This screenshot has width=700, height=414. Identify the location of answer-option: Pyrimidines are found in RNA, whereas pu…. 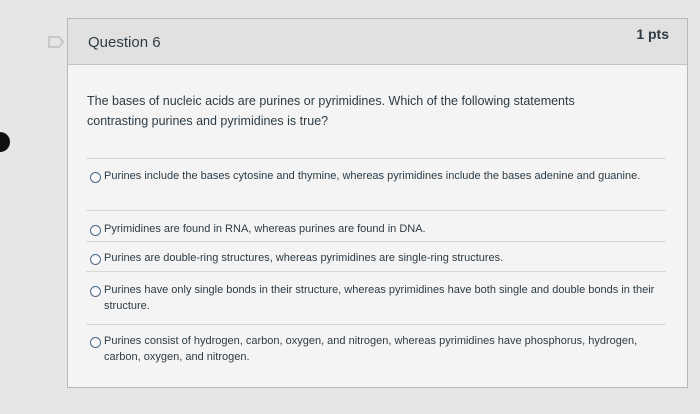
(376, 225).